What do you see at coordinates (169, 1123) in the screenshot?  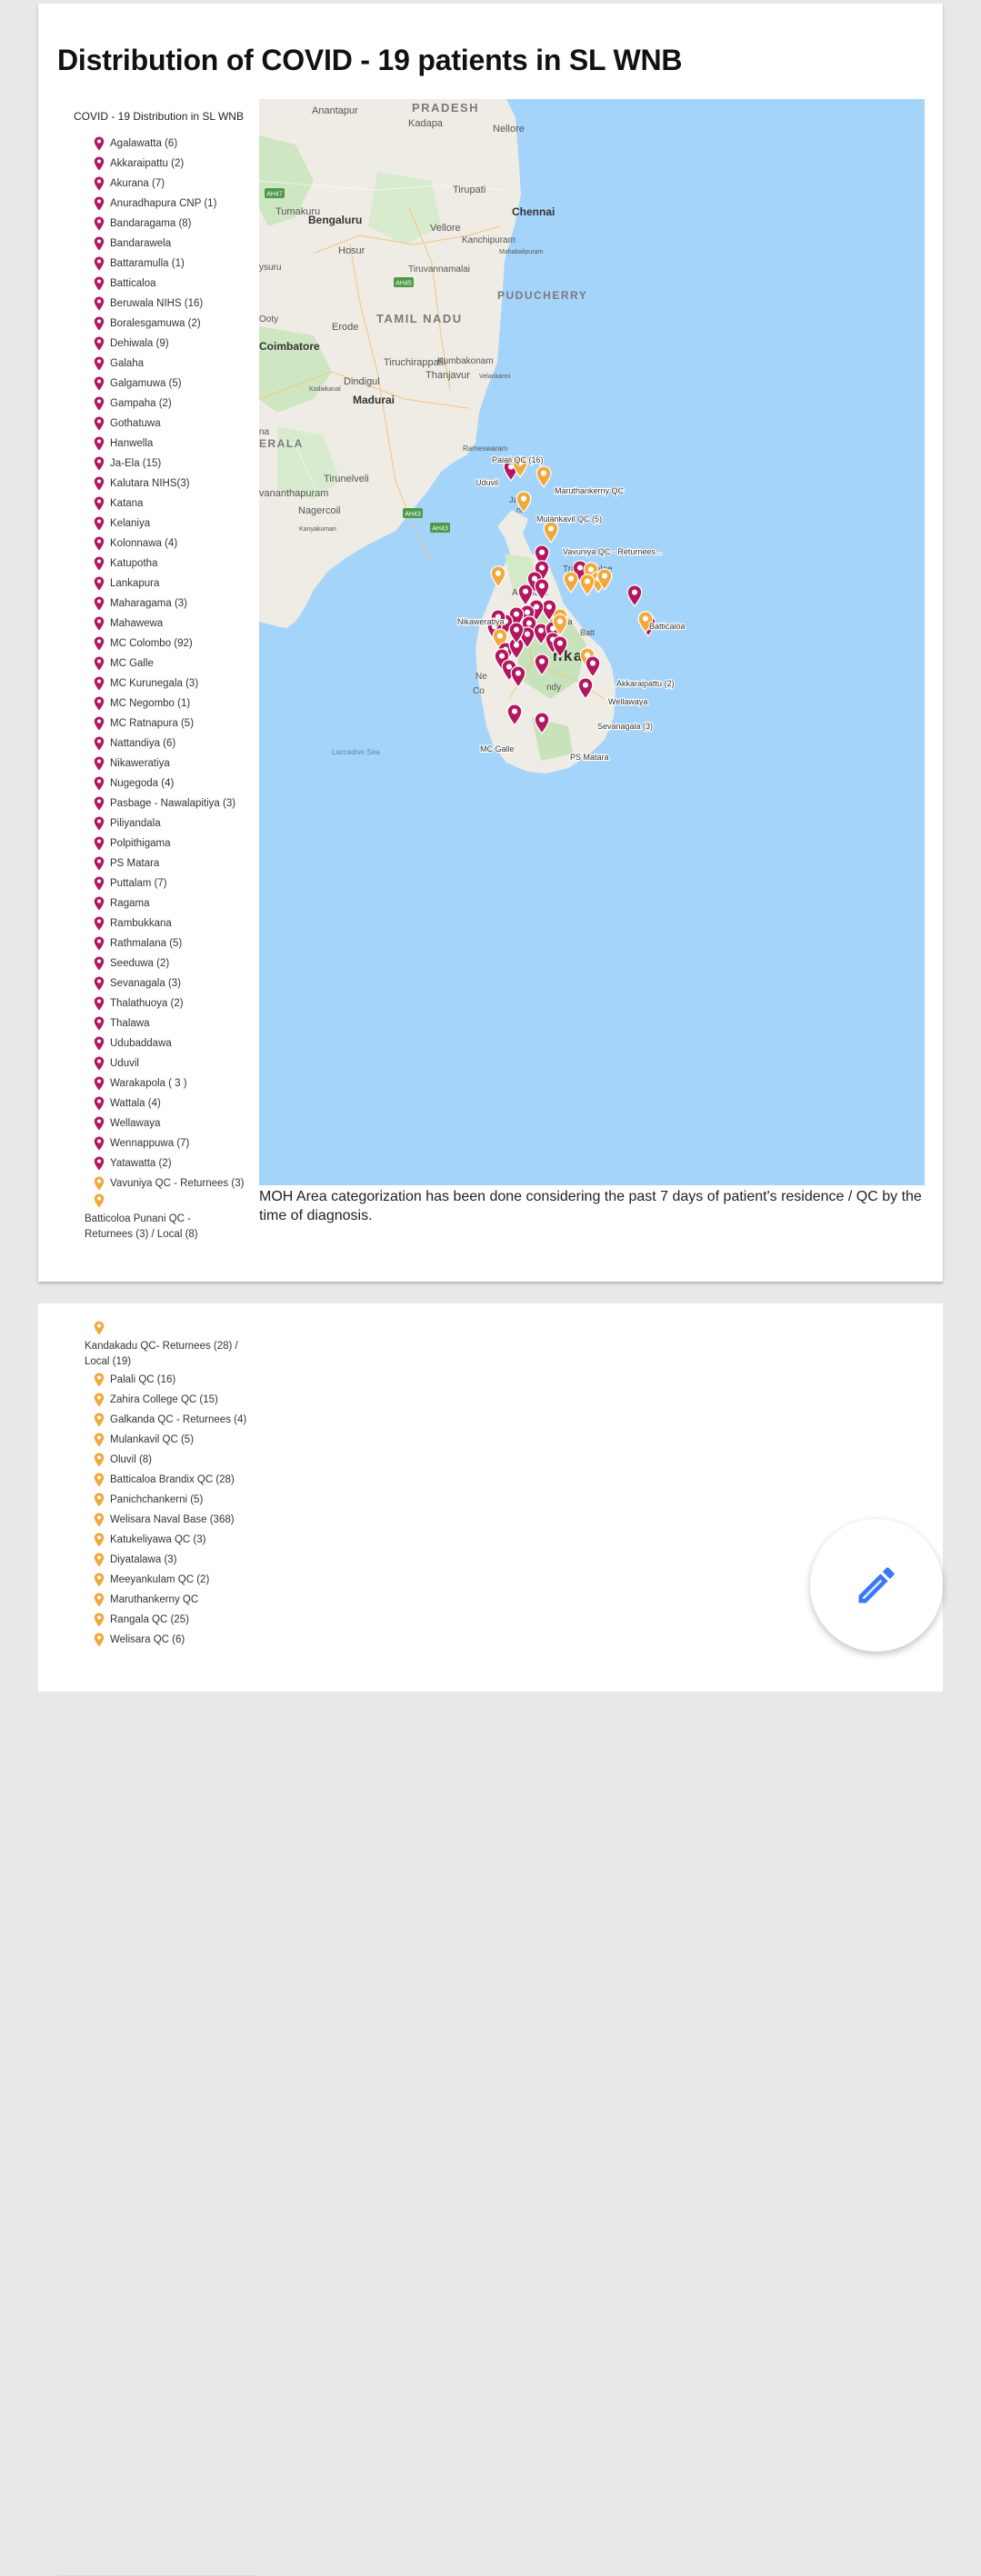 I see `legend-item: Wellawaya` at bounding box center [169, 1123].